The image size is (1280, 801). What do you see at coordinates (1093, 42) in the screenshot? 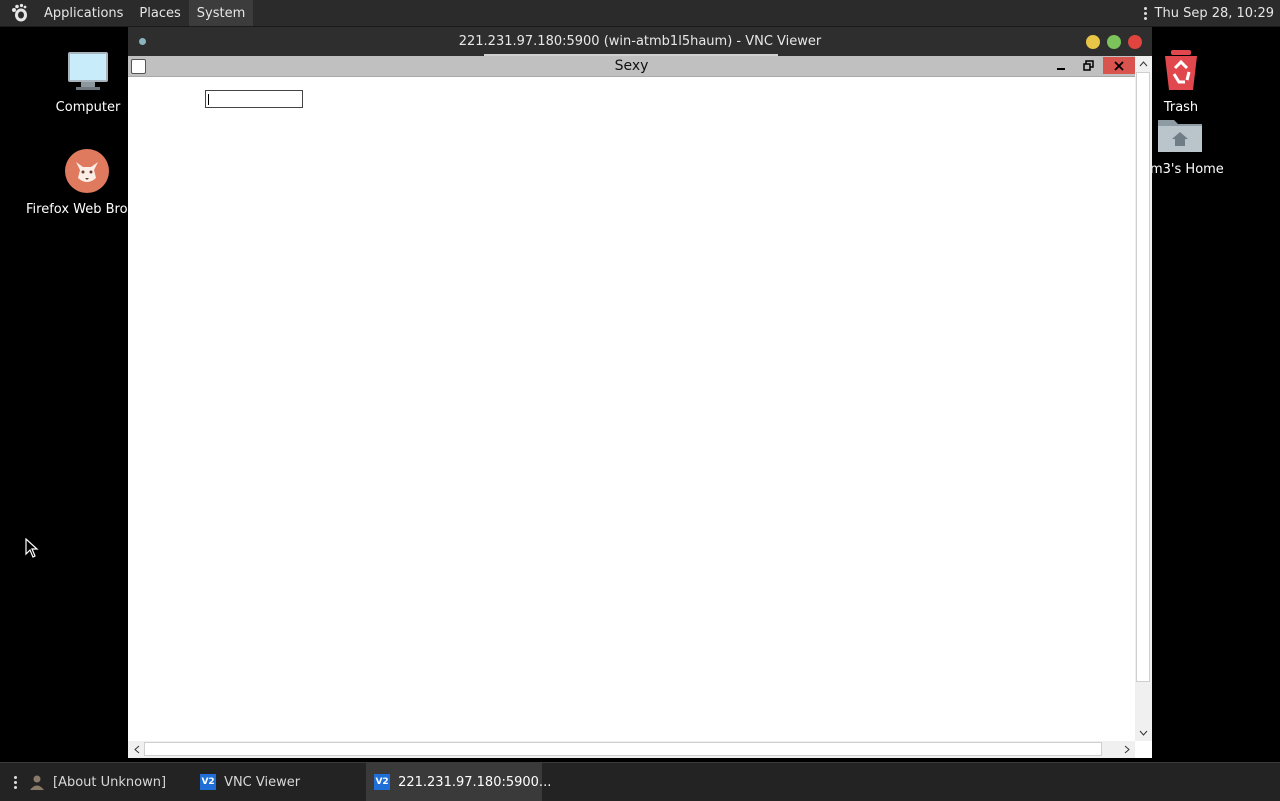
I see `minimize-button` at bounding box center [1093, 42].